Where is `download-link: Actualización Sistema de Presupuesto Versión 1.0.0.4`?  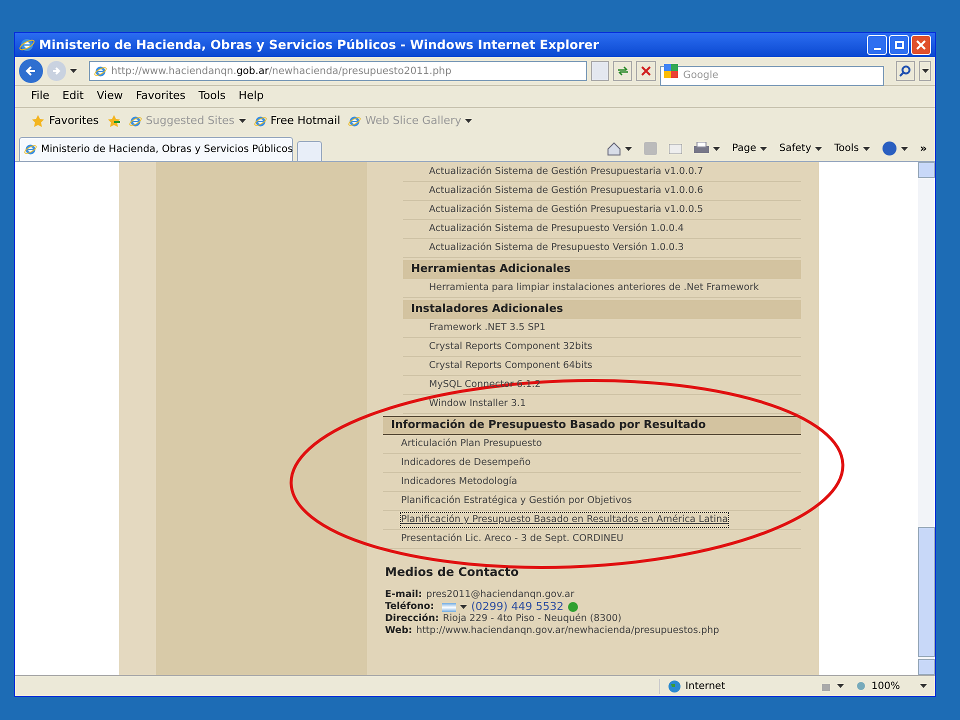 download-link: Actualización Sistema de Presupuesto Versión 1.0.0.4 is located at coordinates (556, 229).